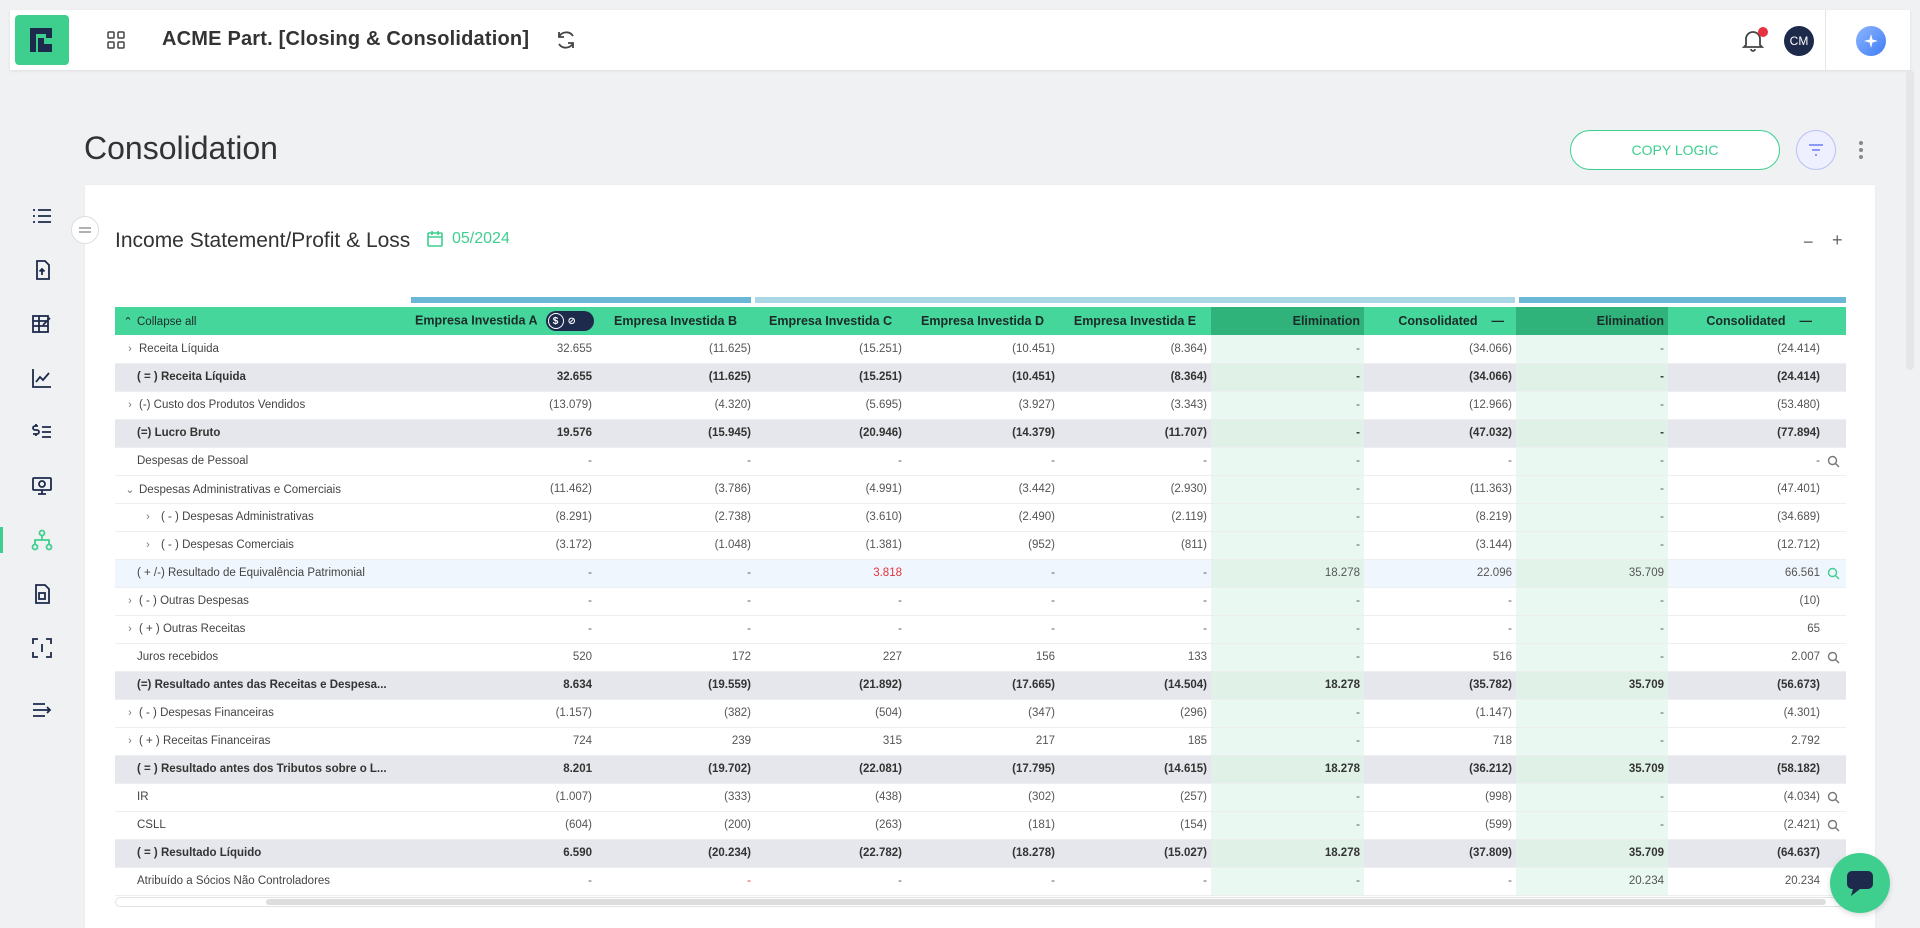 The height and width of the screenshot is (928, 1920). What do you see at coordinates (1757, 433) in the screenshot?
I see `table-cell: (77.894)` at bounding box center [1757, 433].